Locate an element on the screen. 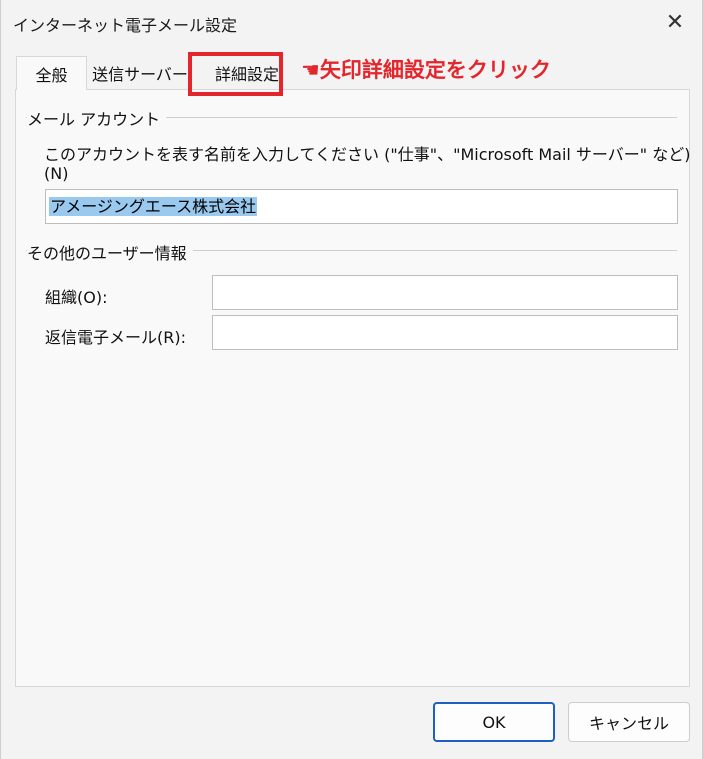 The width and height of the screenshot is (703, 759). reply-email-input is located at coordinates (445, 332).